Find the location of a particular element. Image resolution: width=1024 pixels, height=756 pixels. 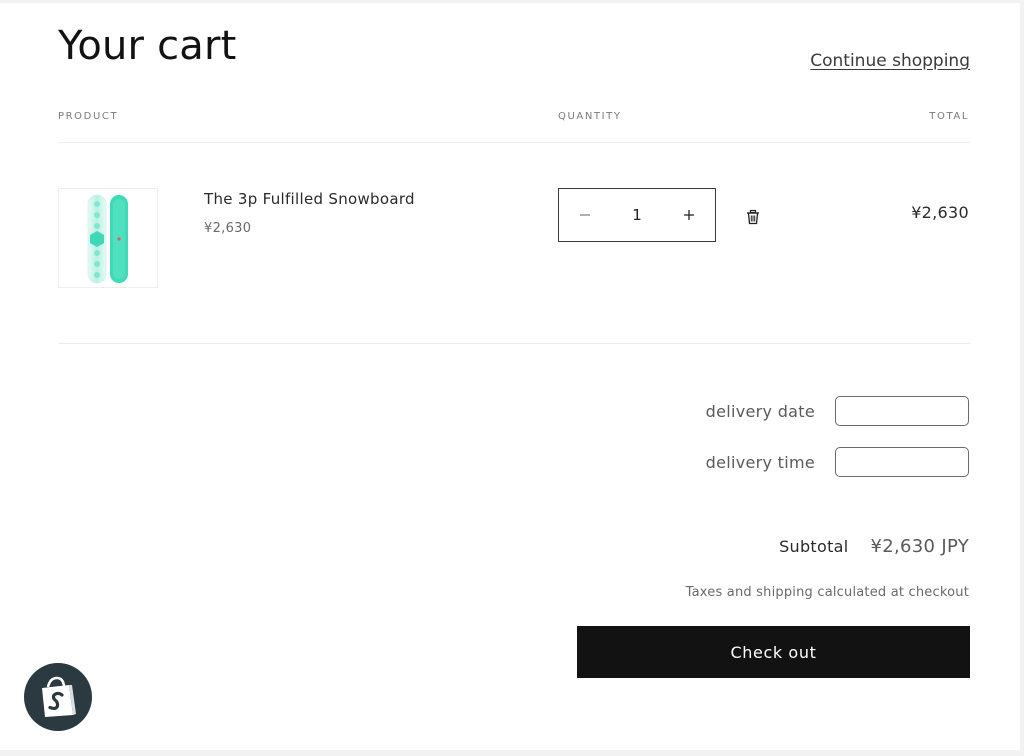

subtotal-value: ¥2,630 JPY is located at coordinates (919, 546).